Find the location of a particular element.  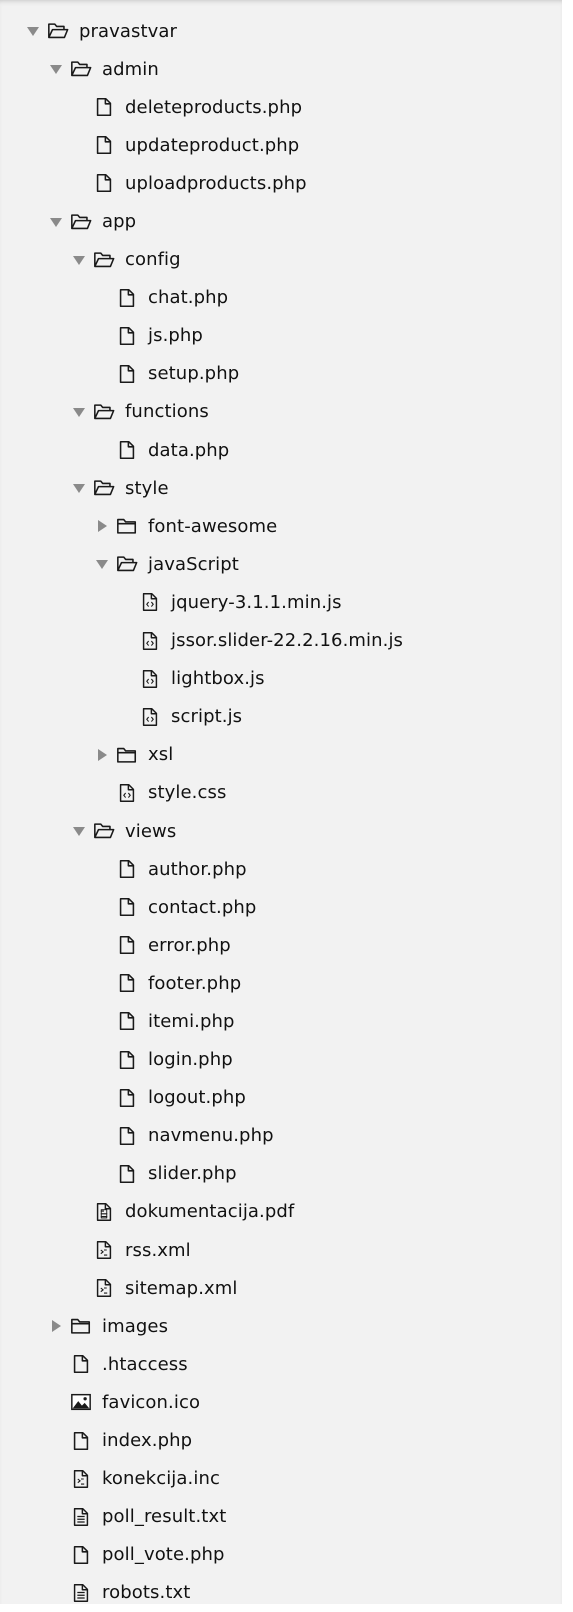

tree-file-row: .htaccess is located at coordinates (281, 1364).